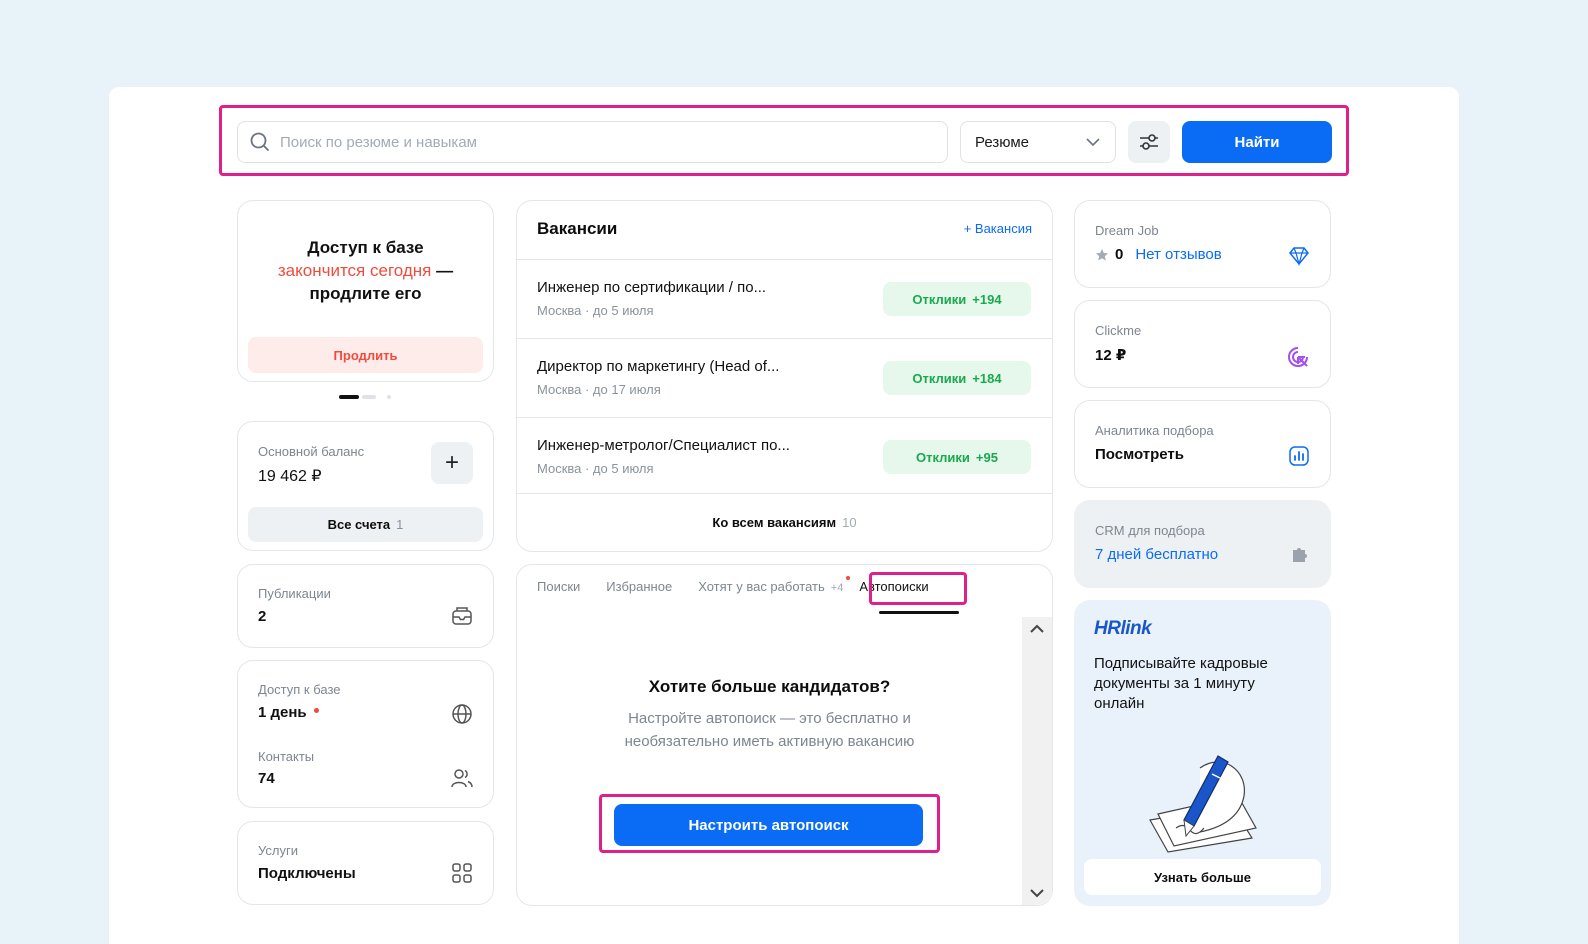  Describe the element at coordinates (919, 612) in the screenshot. I see `active-tab-indicator` at that location.